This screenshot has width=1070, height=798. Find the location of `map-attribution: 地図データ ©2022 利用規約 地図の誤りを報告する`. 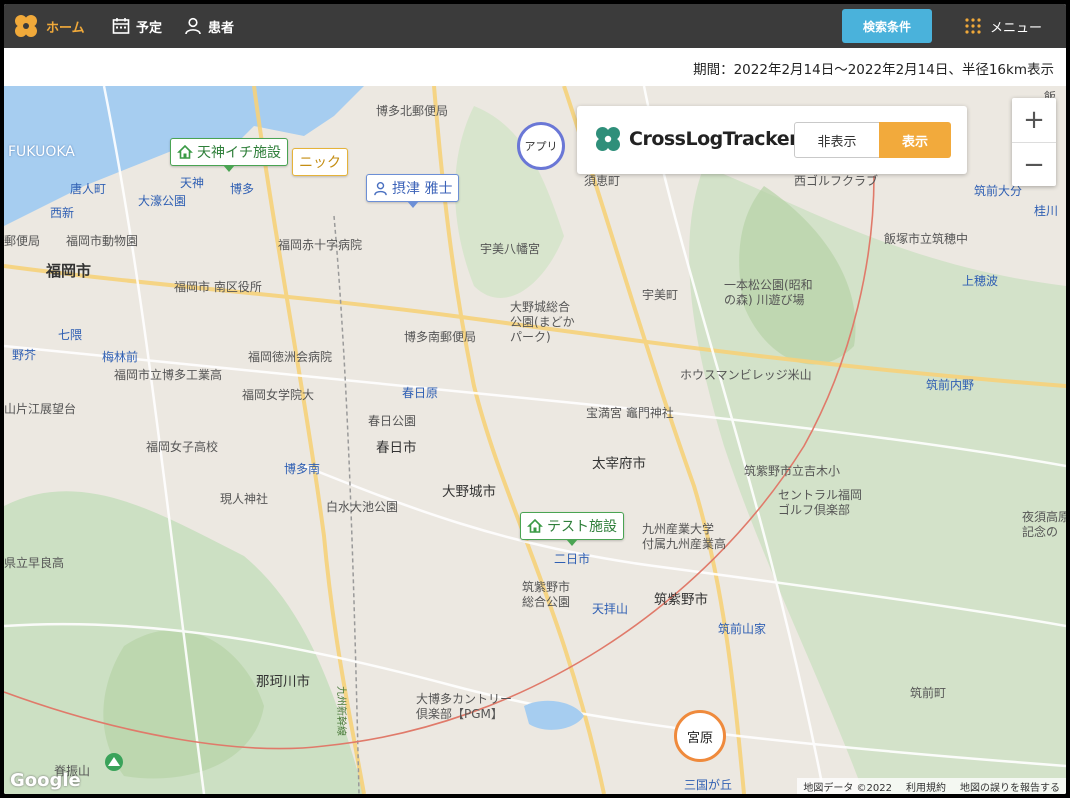

map-attribution: 地図データ ©2022 利用規約 地図の誤りを報告する is located at coordinates (931, 786).